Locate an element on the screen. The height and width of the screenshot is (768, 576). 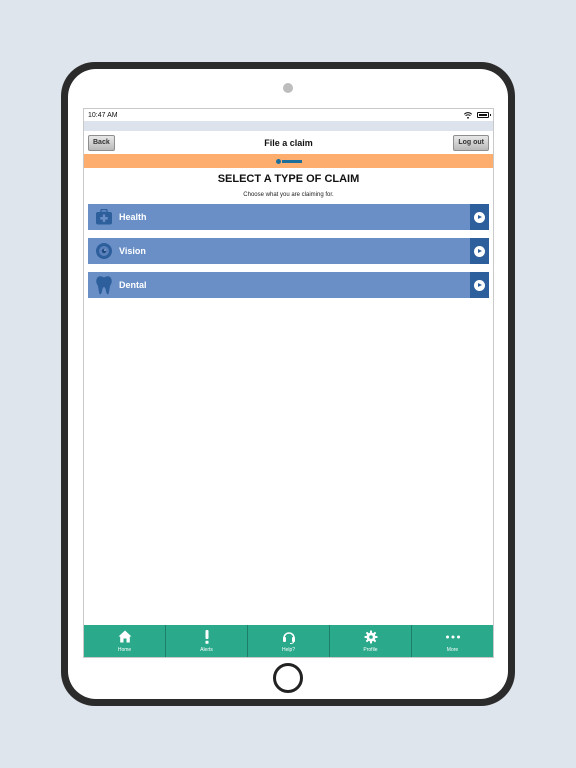
claim-type-label: Vision is located at coordinates (132, 251).